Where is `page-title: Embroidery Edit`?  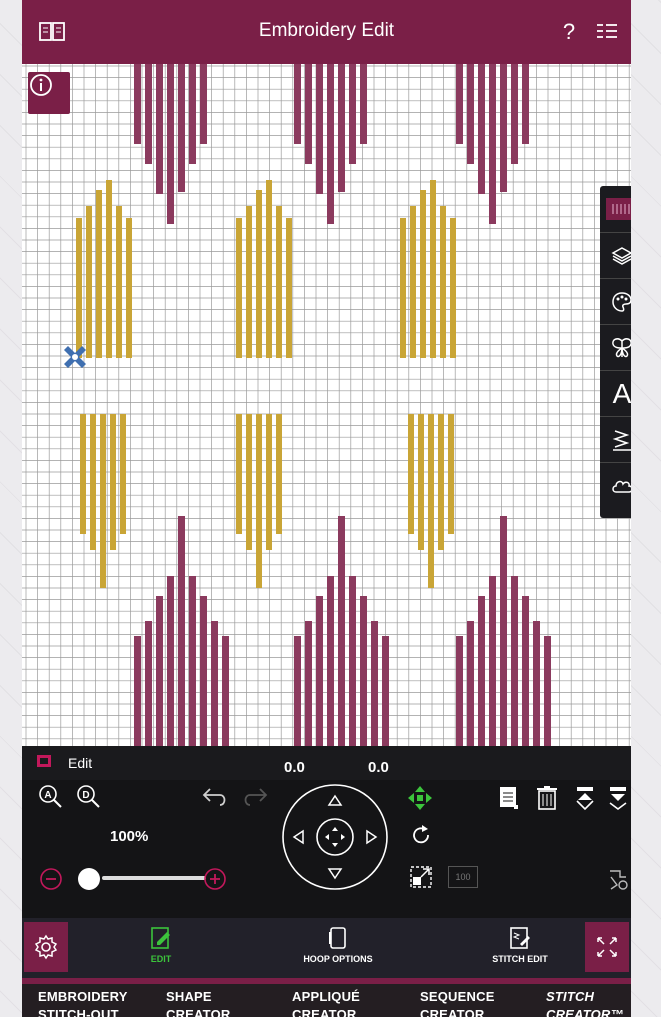
page-title: Embroidery Edit is located at coordinates (326, 30).